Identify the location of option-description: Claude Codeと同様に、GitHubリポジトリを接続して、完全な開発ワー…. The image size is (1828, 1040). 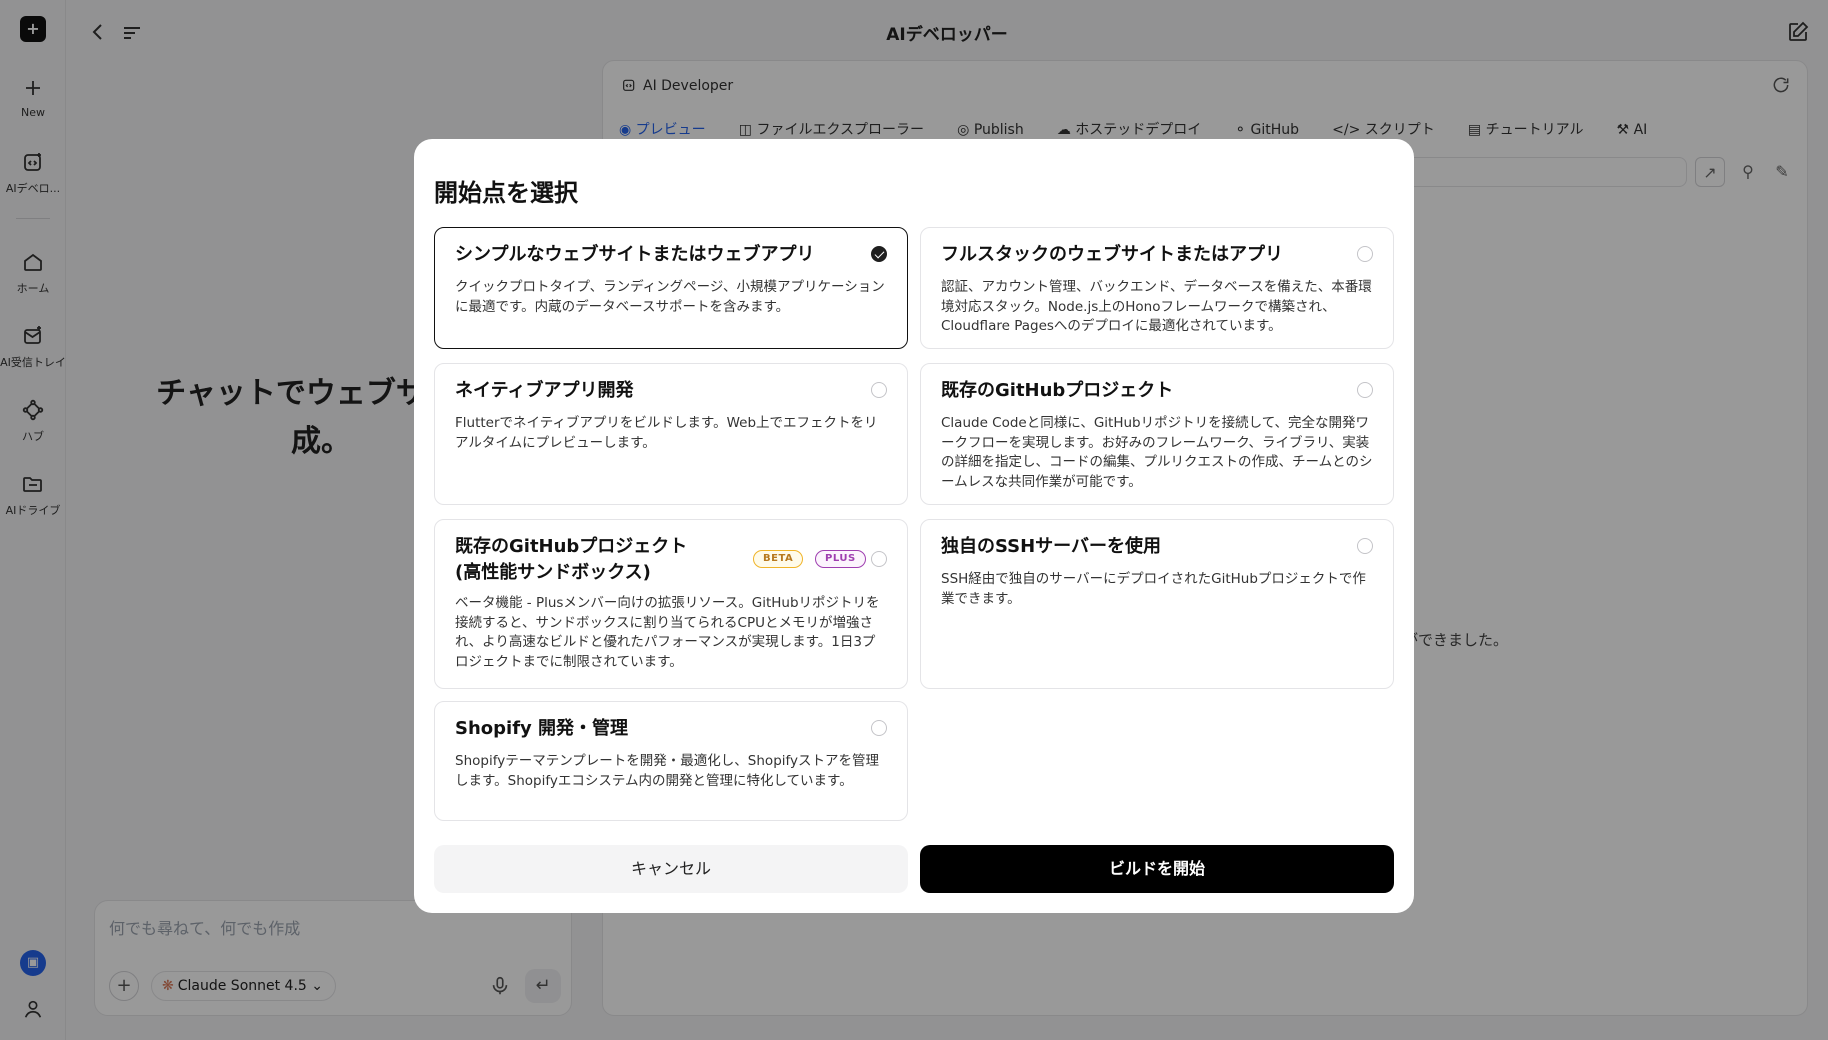
(1157, 452).